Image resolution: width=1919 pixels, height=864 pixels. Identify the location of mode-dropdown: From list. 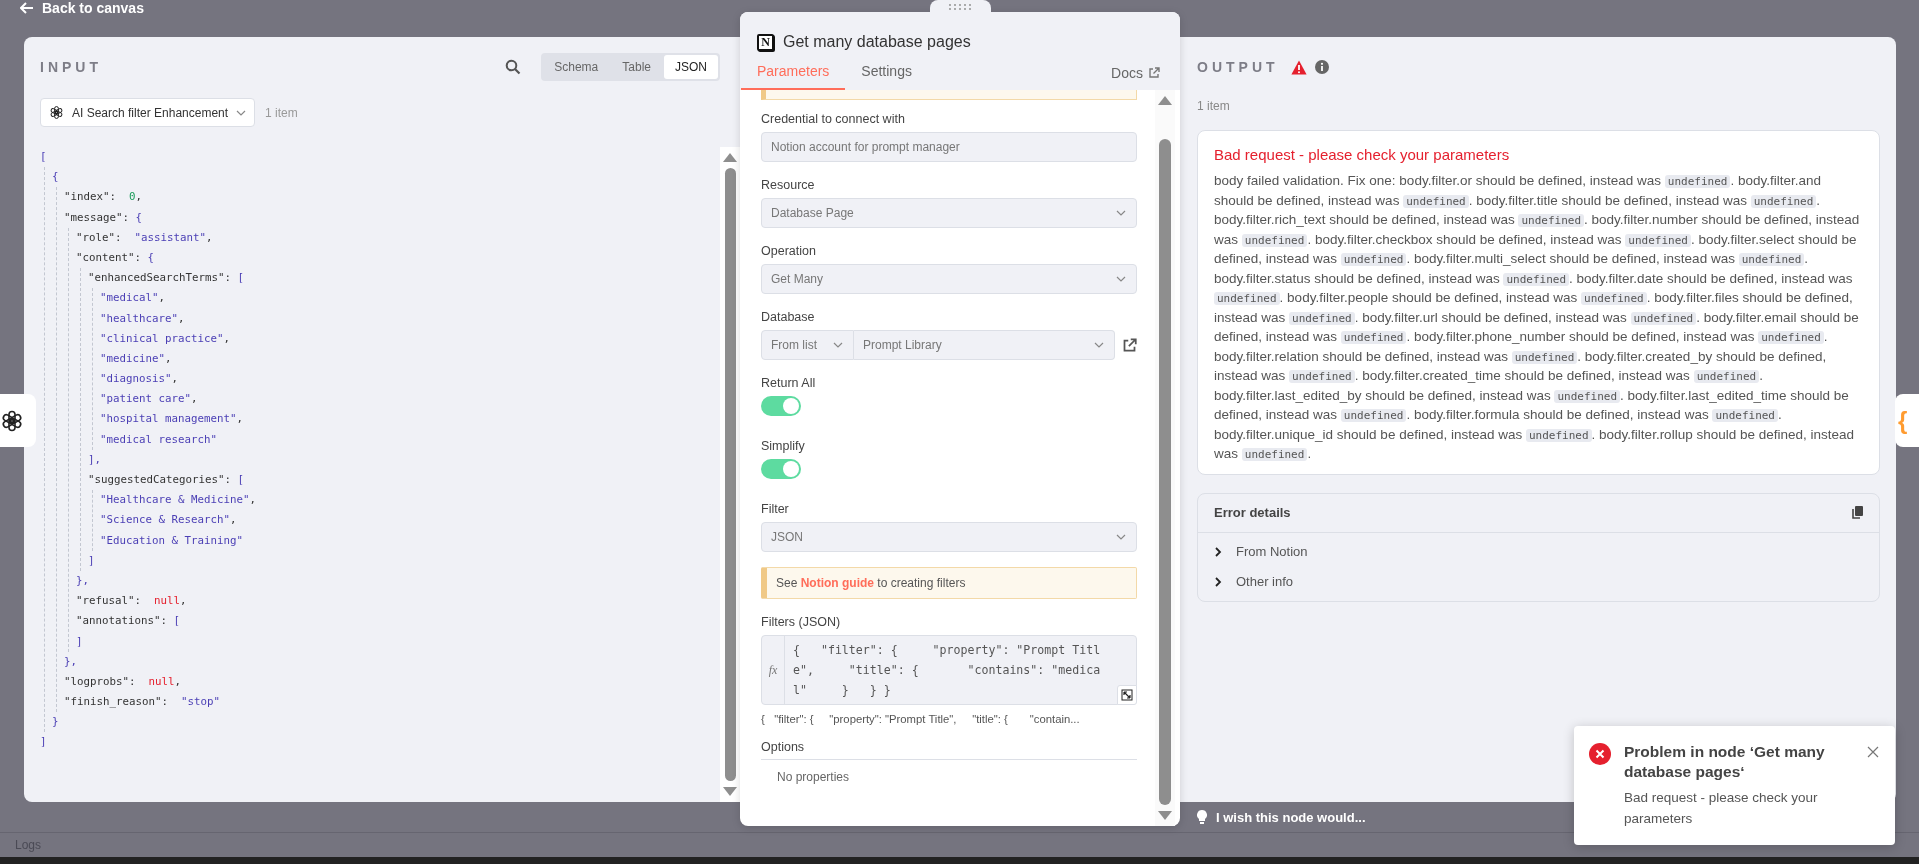
(807, 345).